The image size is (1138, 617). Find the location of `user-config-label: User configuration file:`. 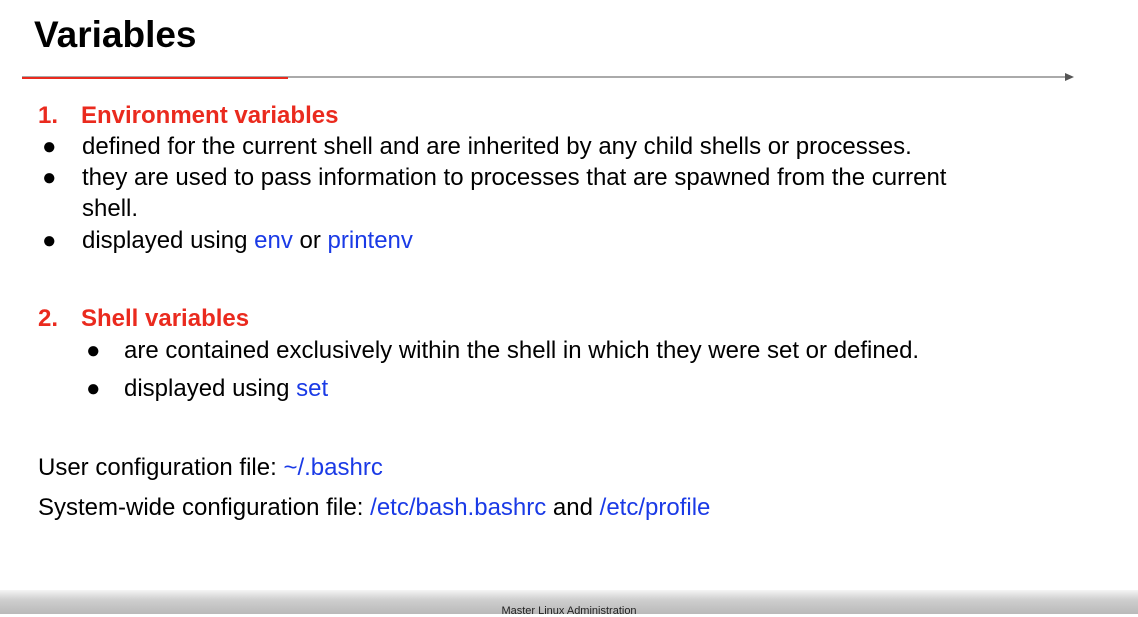

user-config-label: User configuration file: is located at coordinates (161, 467).